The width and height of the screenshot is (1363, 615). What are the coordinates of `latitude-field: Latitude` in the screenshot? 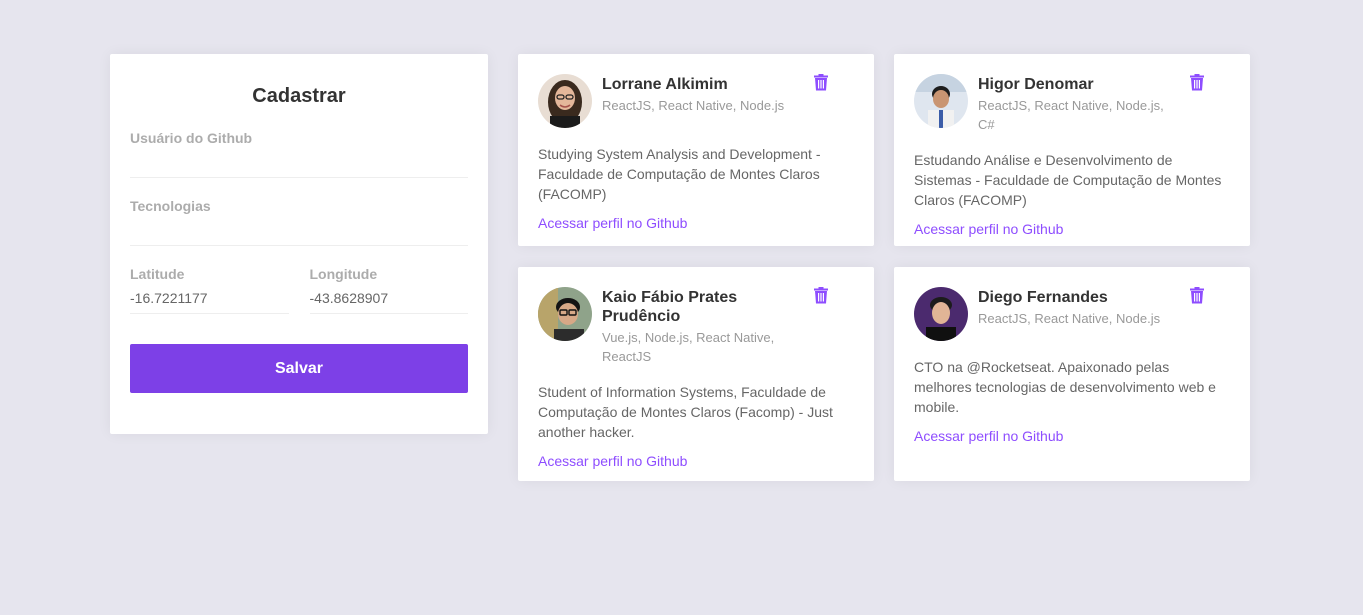 It's located at (209, 290).